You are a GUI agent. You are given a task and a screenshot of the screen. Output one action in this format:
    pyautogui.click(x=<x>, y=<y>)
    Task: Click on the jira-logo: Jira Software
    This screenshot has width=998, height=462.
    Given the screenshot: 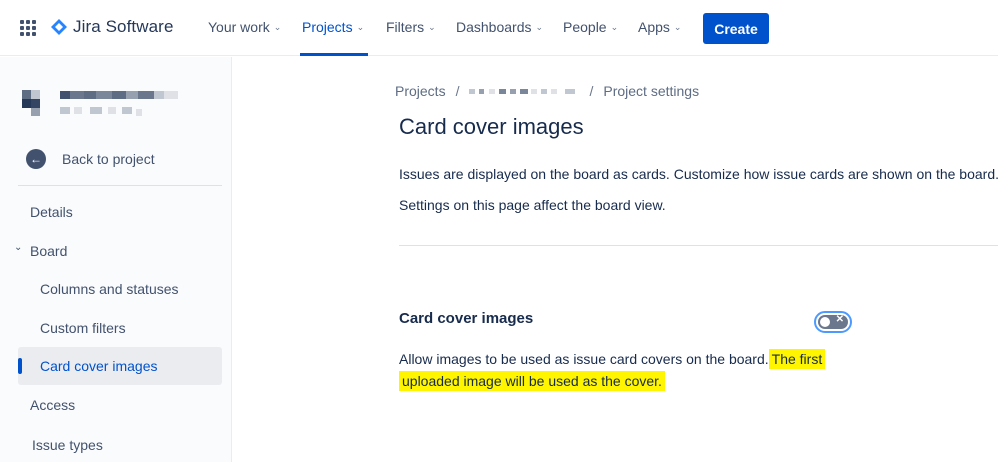 What is the action you would take?
    pyautogui.click(x=112, y=27)
    